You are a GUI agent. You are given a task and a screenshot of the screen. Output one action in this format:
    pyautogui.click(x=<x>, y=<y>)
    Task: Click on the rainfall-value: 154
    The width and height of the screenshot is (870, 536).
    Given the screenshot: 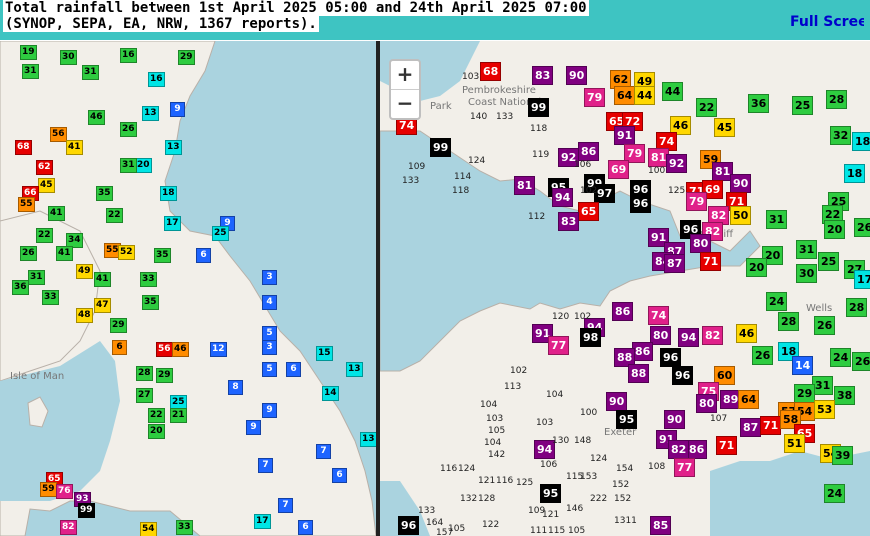 What is the action you would take?
    pyautogui.click(x=624, y=469)
    